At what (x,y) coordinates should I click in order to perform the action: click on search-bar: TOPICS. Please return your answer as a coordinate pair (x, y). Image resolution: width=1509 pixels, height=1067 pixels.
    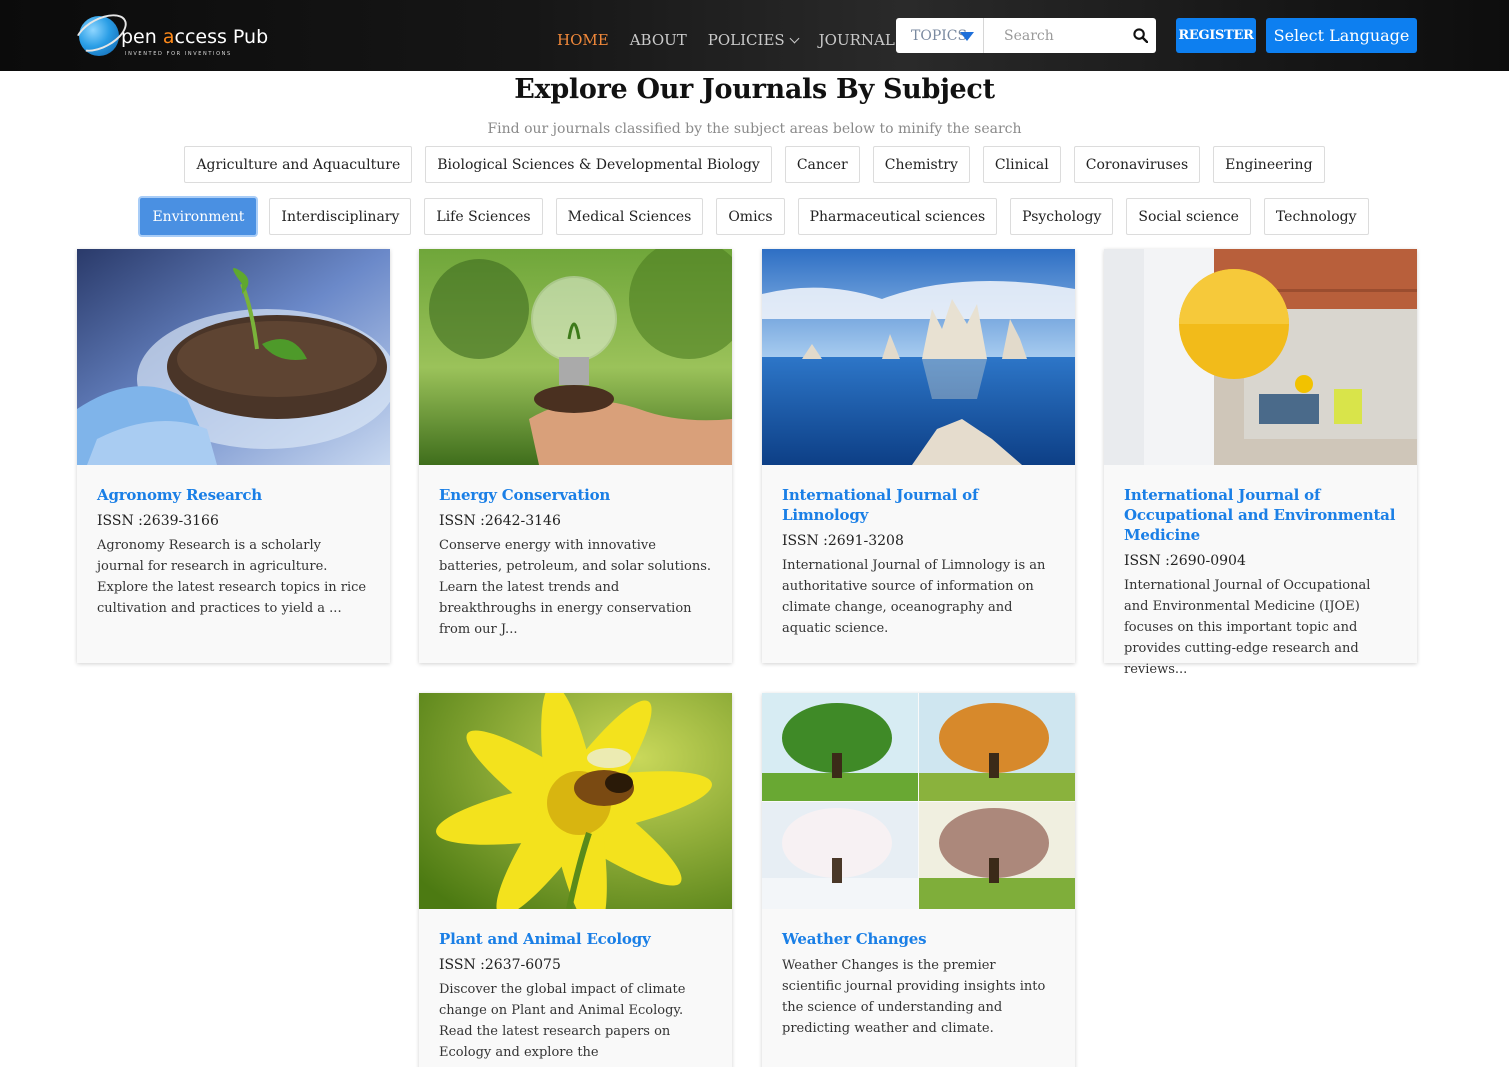
    Looking at the image, I should click on (1026, 35).